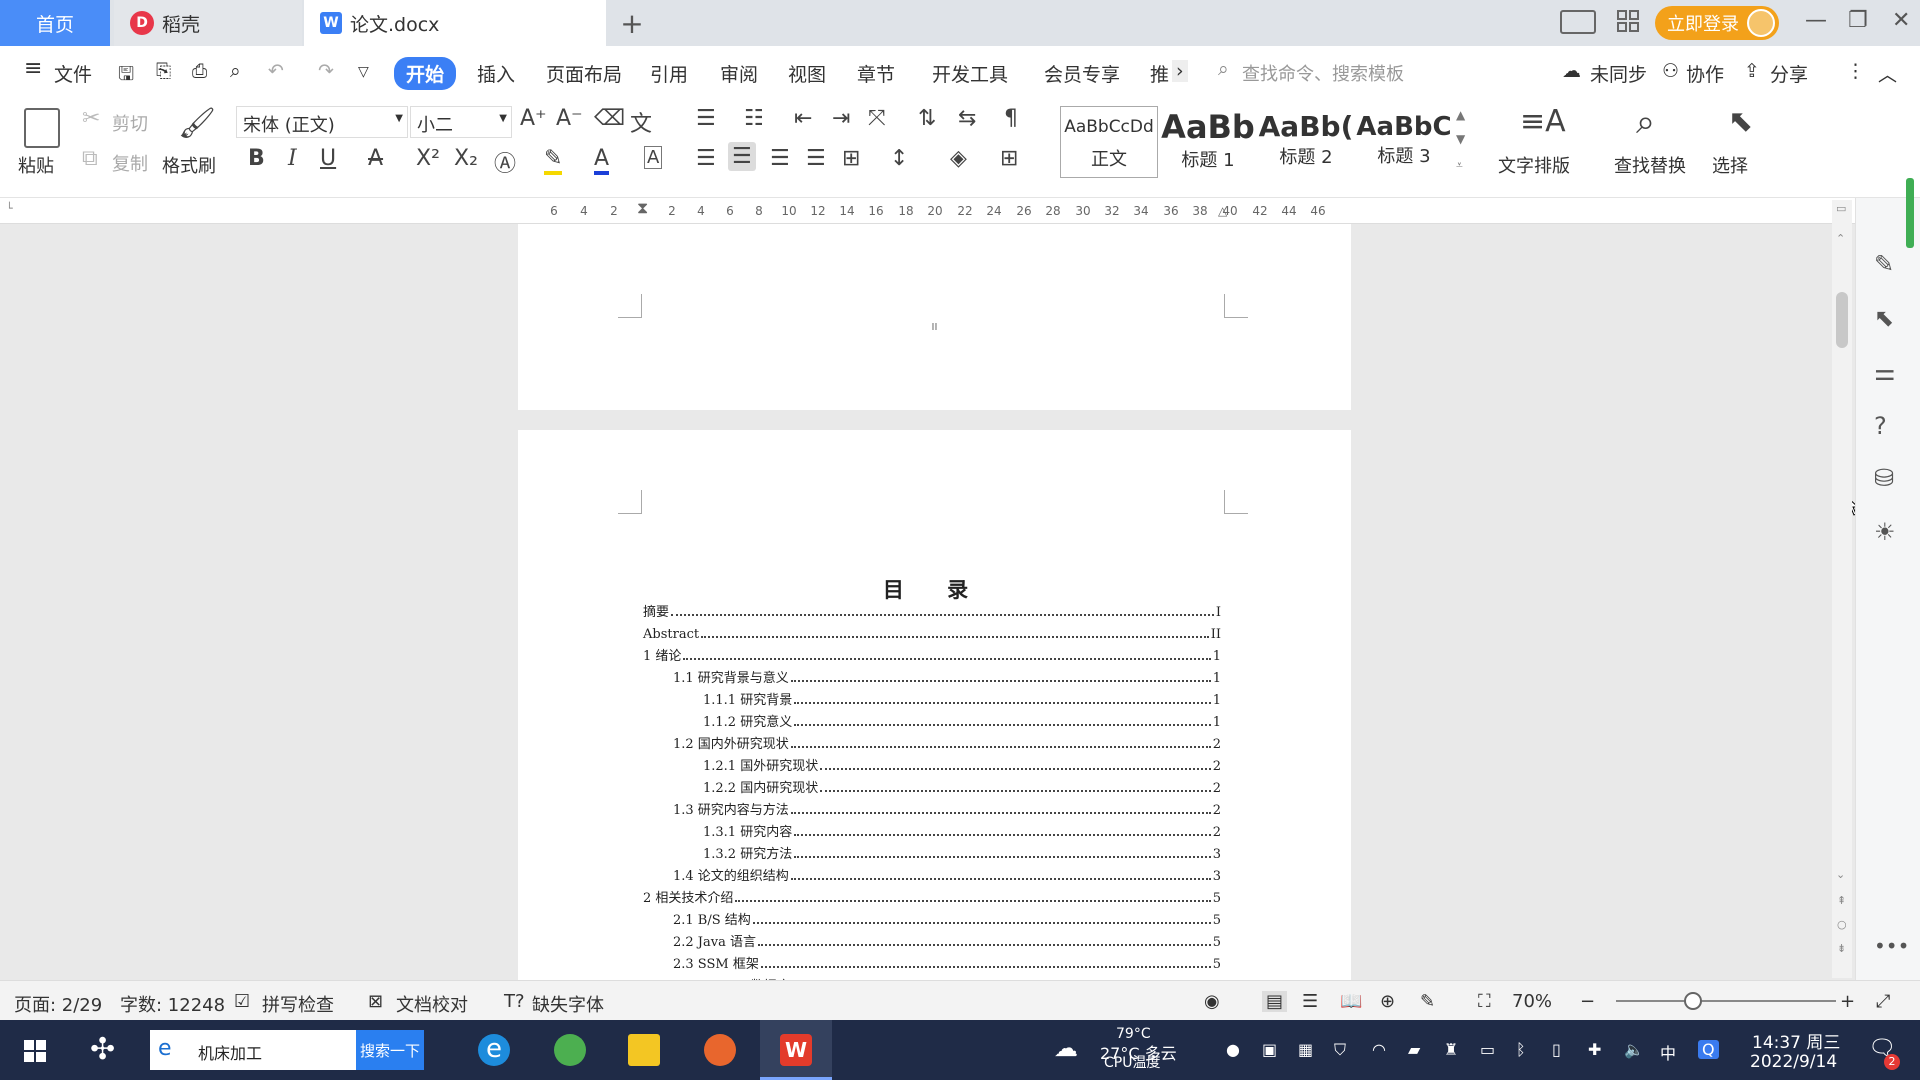  What do you see at coordinates (1414, 1049) in the screenshot?
I see `nvidia-icon: ▰` at bounding box center [1414, 1049].